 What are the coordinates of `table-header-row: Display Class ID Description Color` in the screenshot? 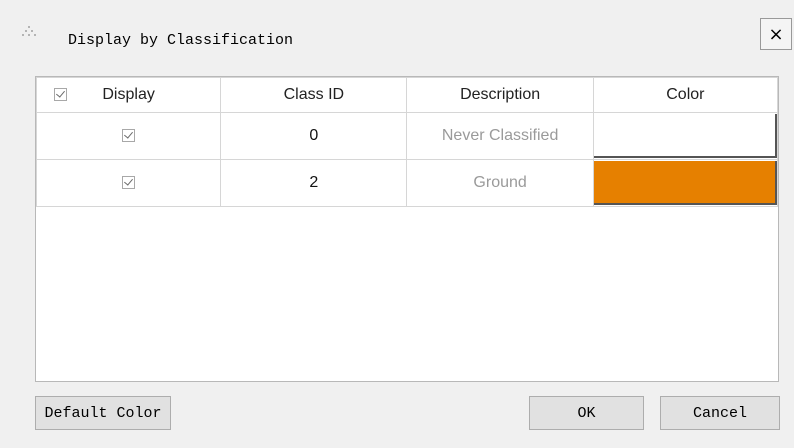 It's located at (407, 95).